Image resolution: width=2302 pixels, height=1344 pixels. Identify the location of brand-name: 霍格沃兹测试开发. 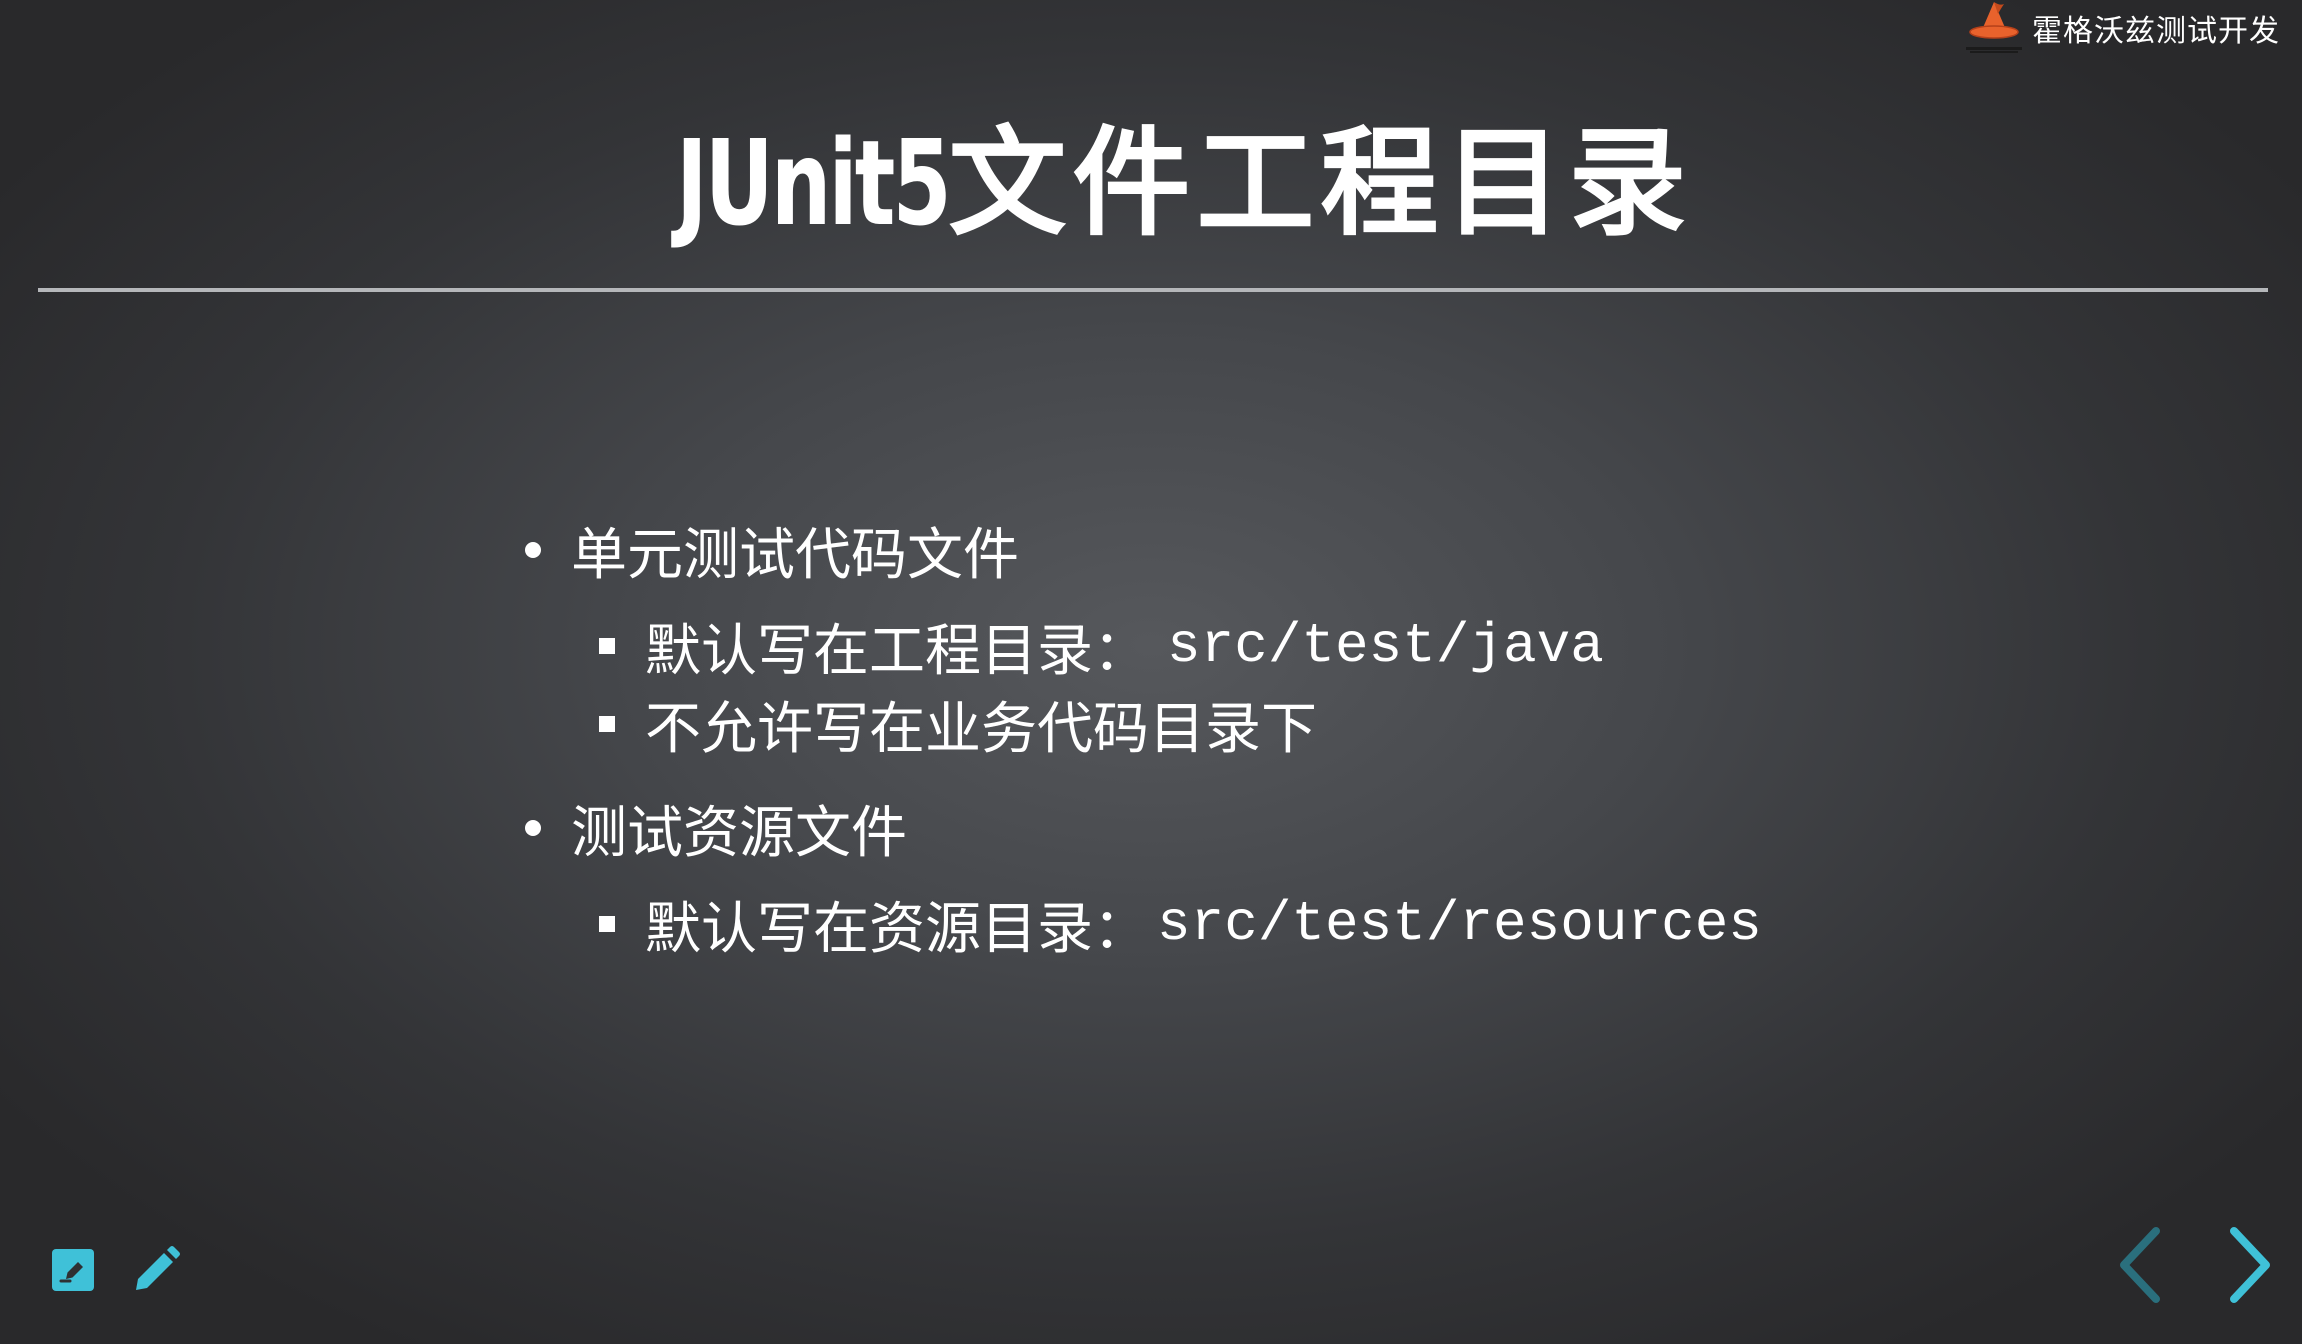
(2156, 31).